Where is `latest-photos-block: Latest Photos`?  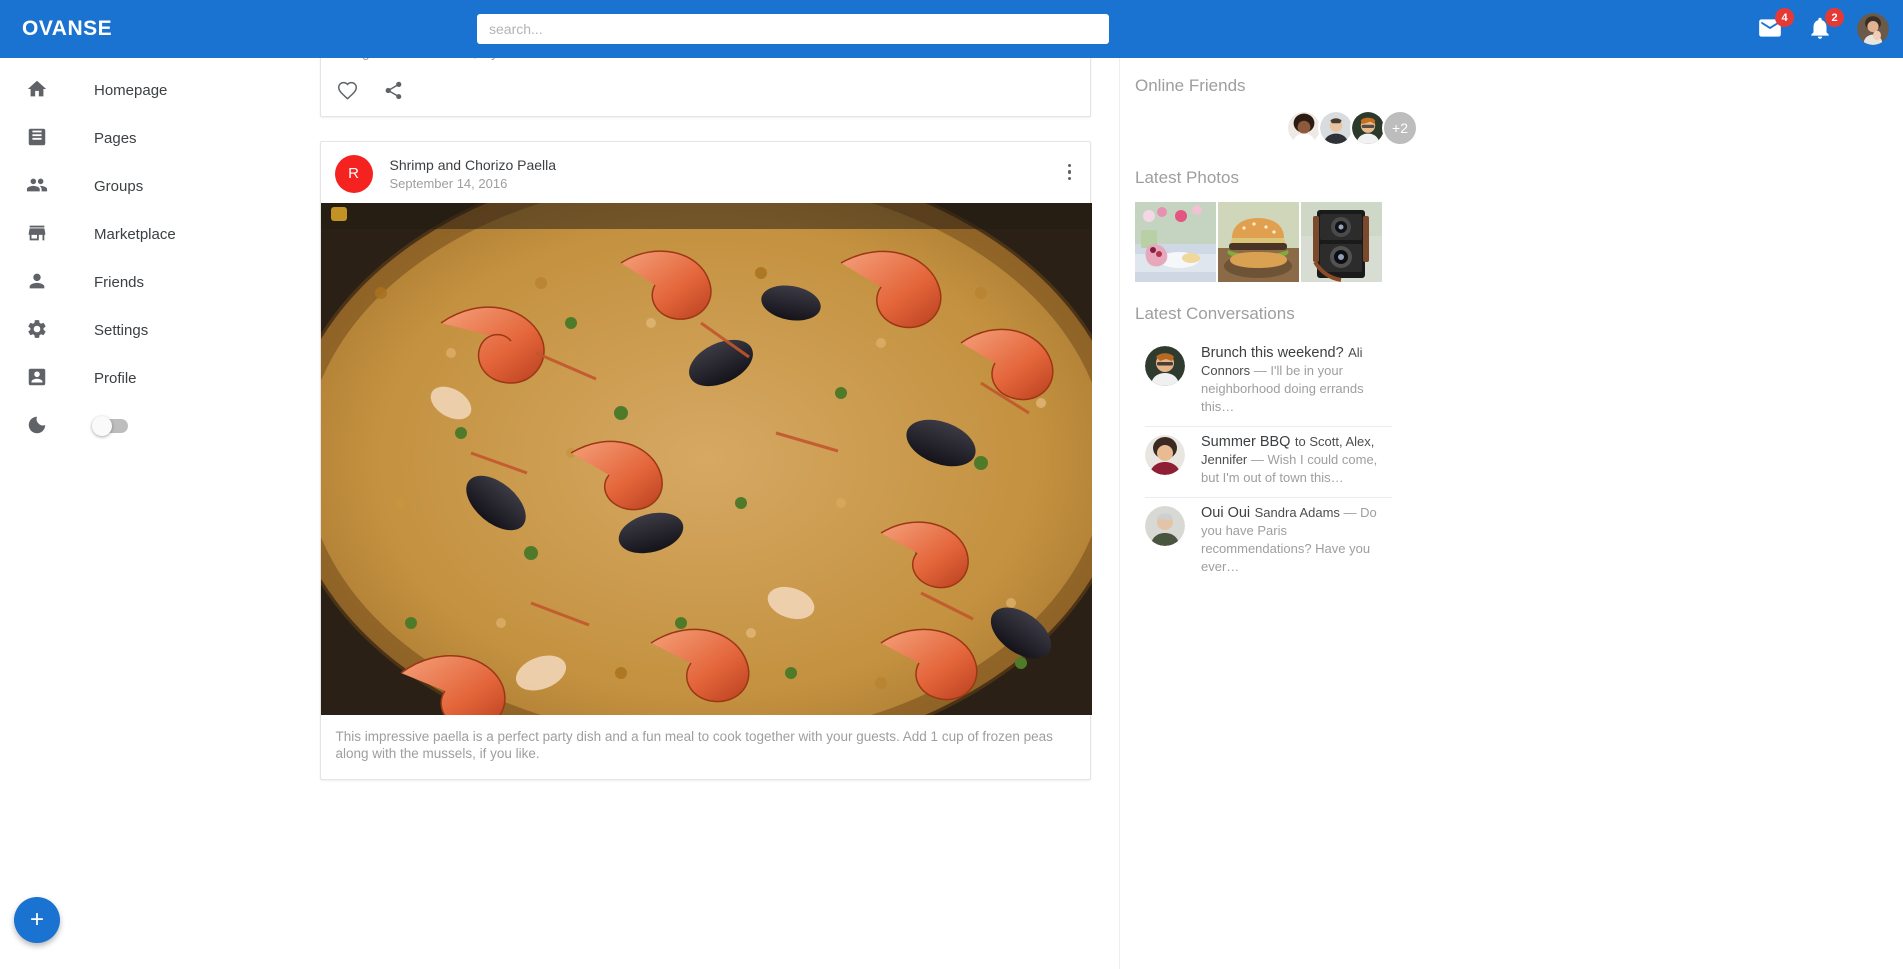 latest-photos-block: Latest Photos is located at coordinates (1277, 225).